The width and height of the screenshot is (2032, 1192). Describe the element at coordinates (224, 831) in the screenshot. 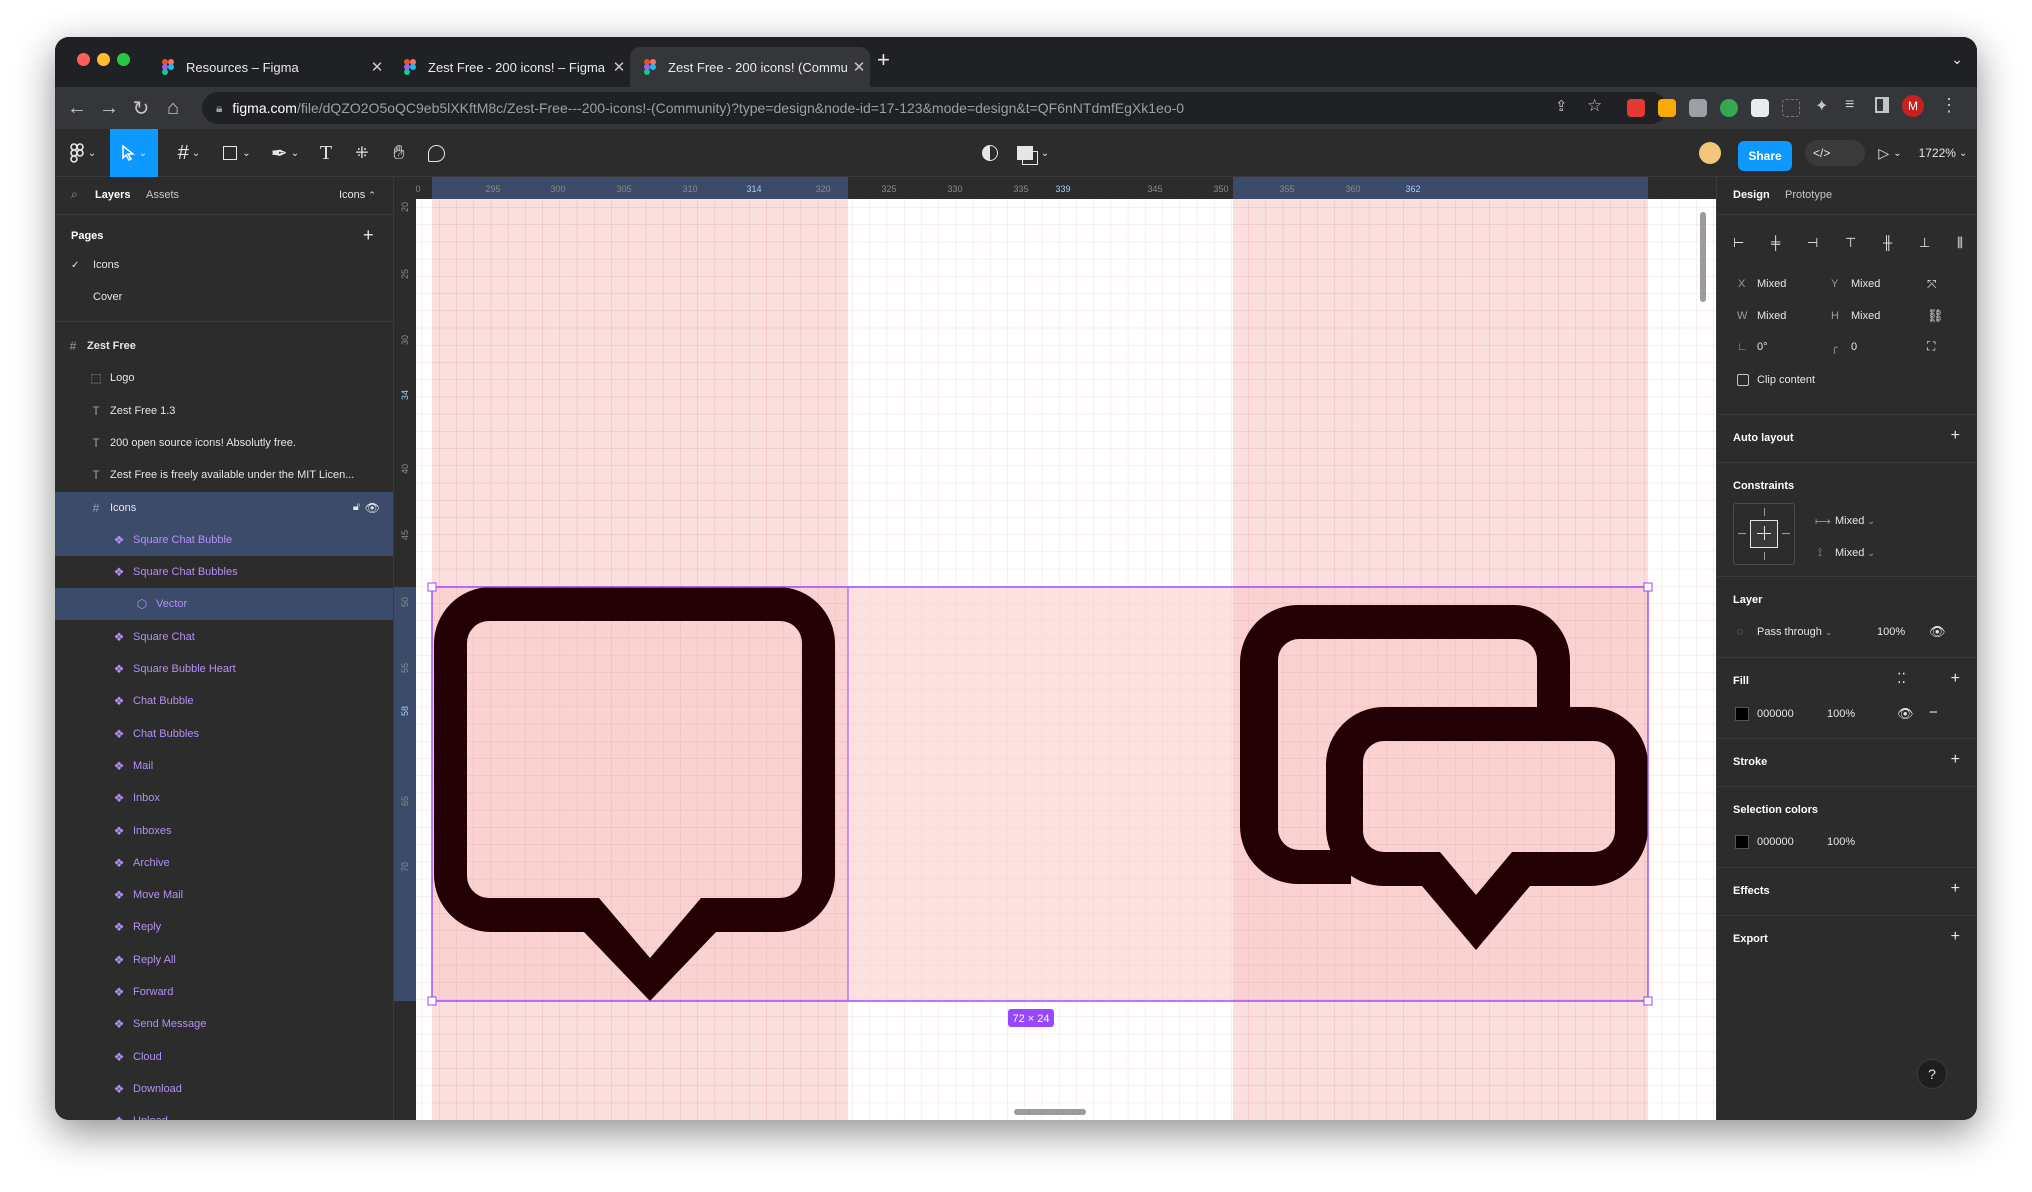

I see `layer-row: ❖ Inboxes` at that location.